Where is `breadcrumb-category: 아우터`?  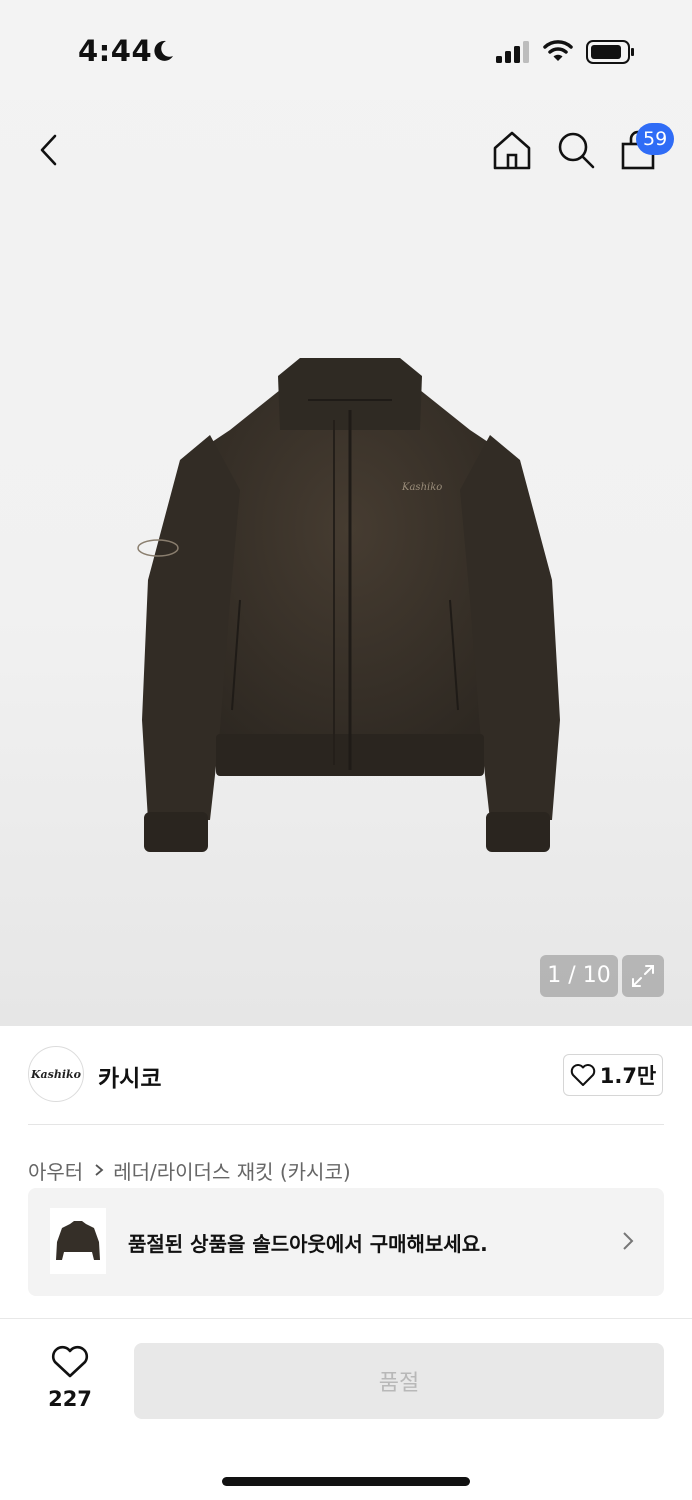
breadcrumb-category: 아우터 is located at coordinates (55, 1170).